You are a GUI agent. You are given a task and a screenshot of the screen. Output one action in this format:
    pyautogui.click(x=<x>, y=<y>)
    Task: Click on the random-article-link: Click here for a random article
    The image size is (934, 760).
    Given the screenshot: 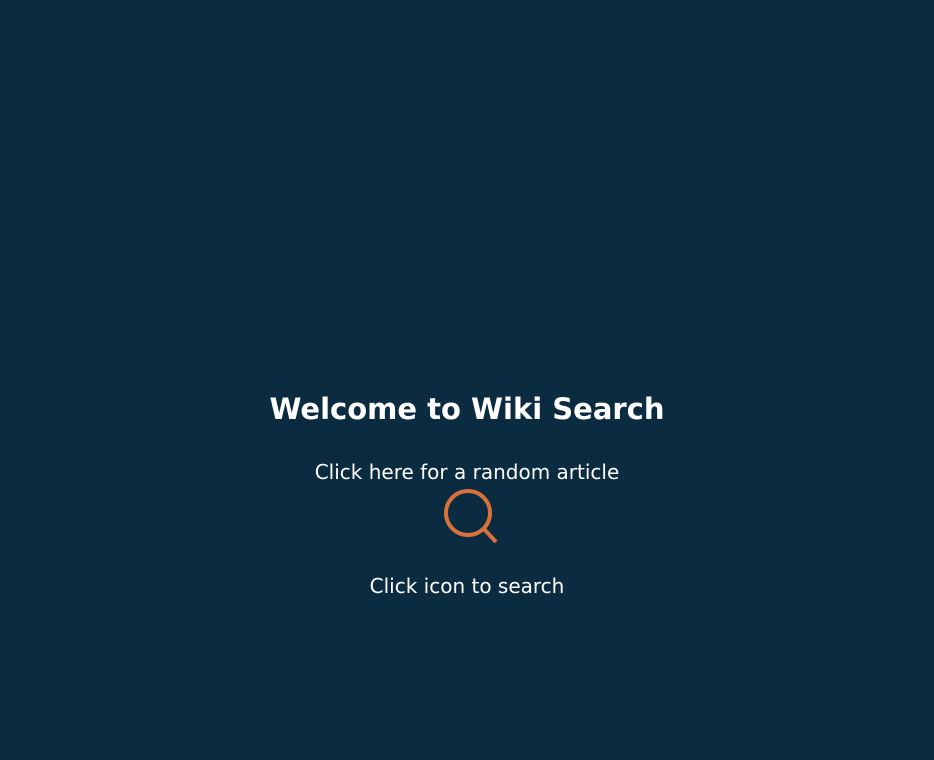 What is the action you would take?
    pyautogui.click(x=467, y=472)
    